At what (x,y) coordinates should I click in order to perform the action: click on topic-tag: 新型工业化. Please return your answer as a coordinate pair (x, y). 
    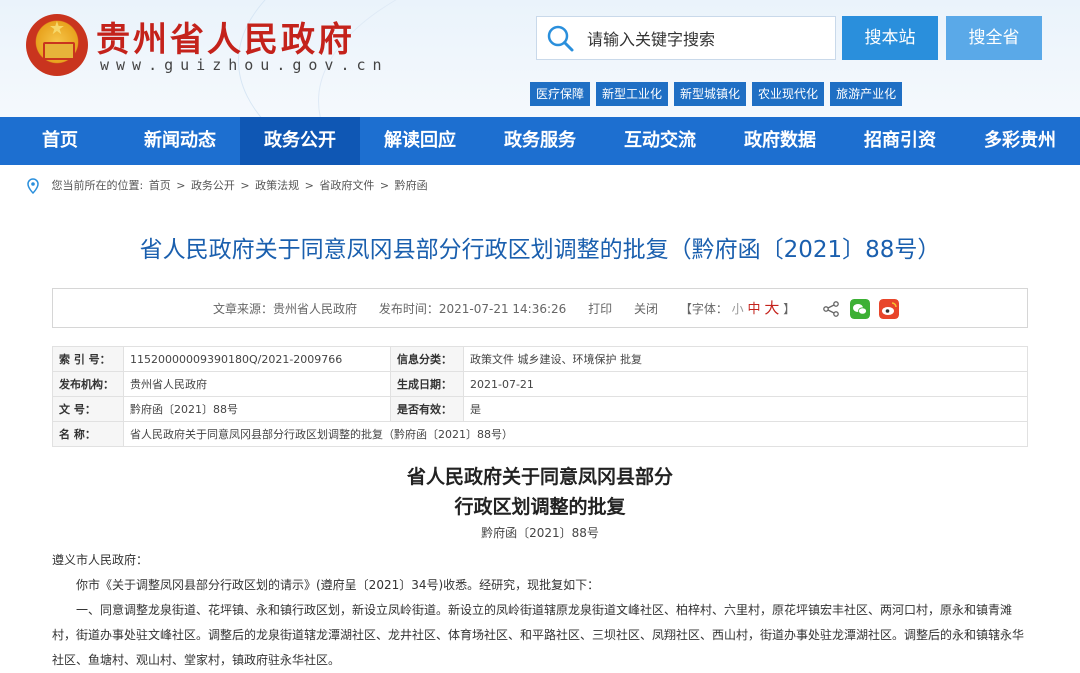
    Looking at the image, I should click on (632, 94).